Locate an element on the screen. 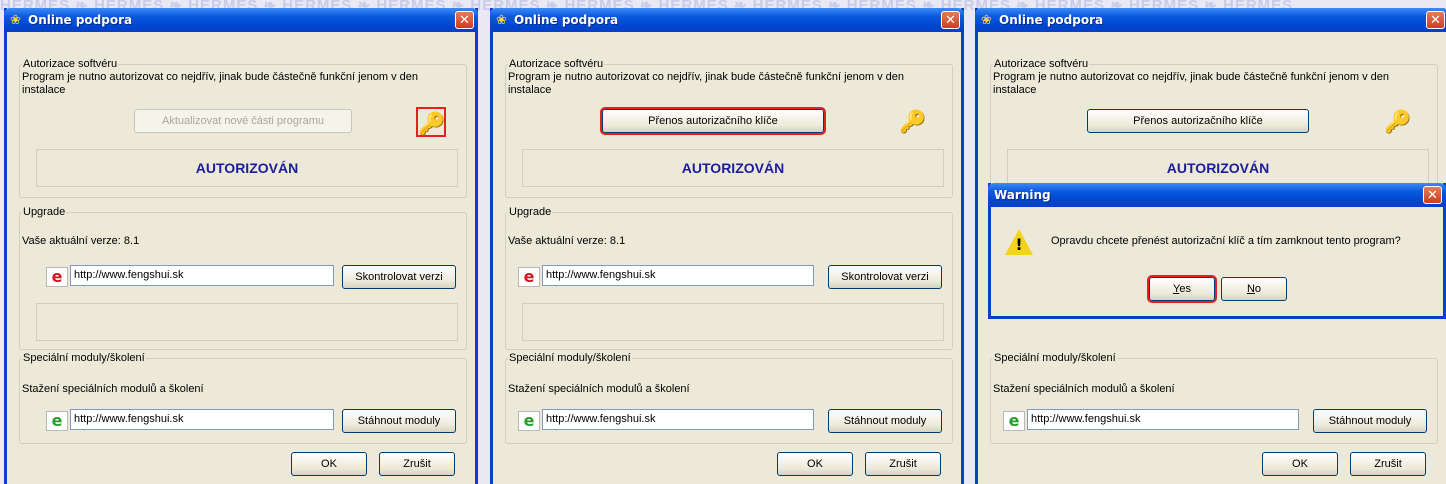 Image resolution: width=1446 pixels, height=484 pixels. no-label-rest: o is located at coordinates (1258, 289).